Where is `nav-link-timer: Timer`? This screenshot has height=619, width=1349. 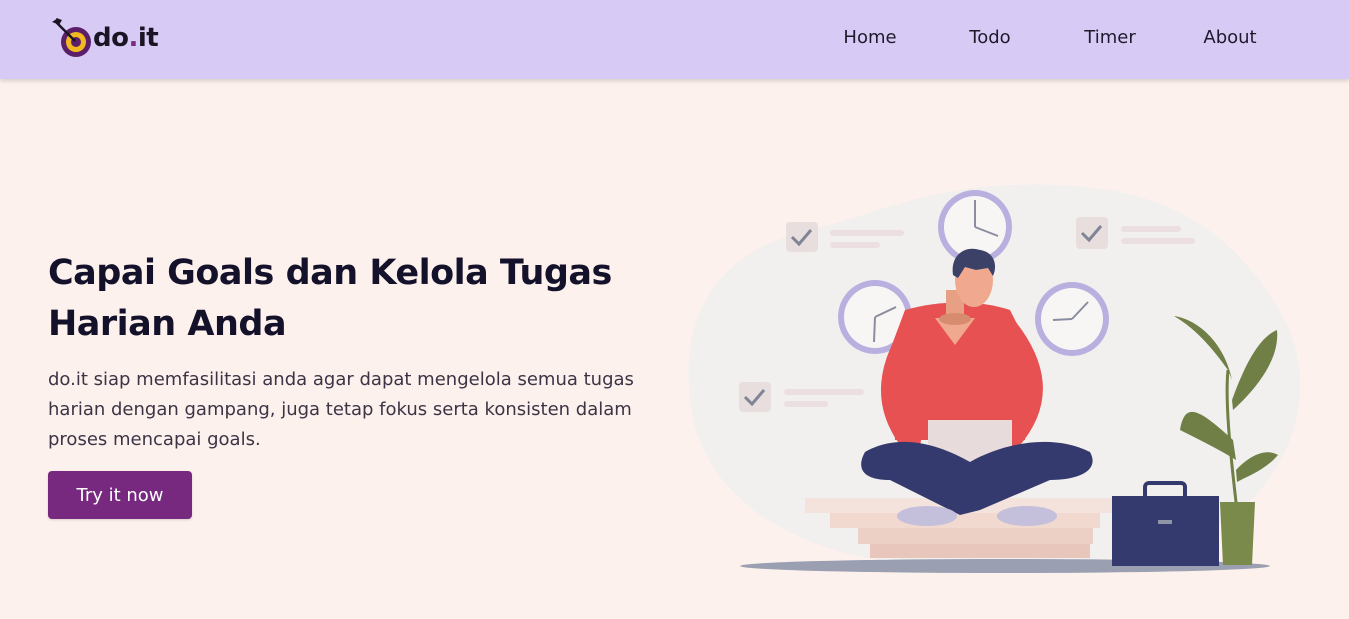 nav-link-timer: Timer is located at coordinates (1110, 38).